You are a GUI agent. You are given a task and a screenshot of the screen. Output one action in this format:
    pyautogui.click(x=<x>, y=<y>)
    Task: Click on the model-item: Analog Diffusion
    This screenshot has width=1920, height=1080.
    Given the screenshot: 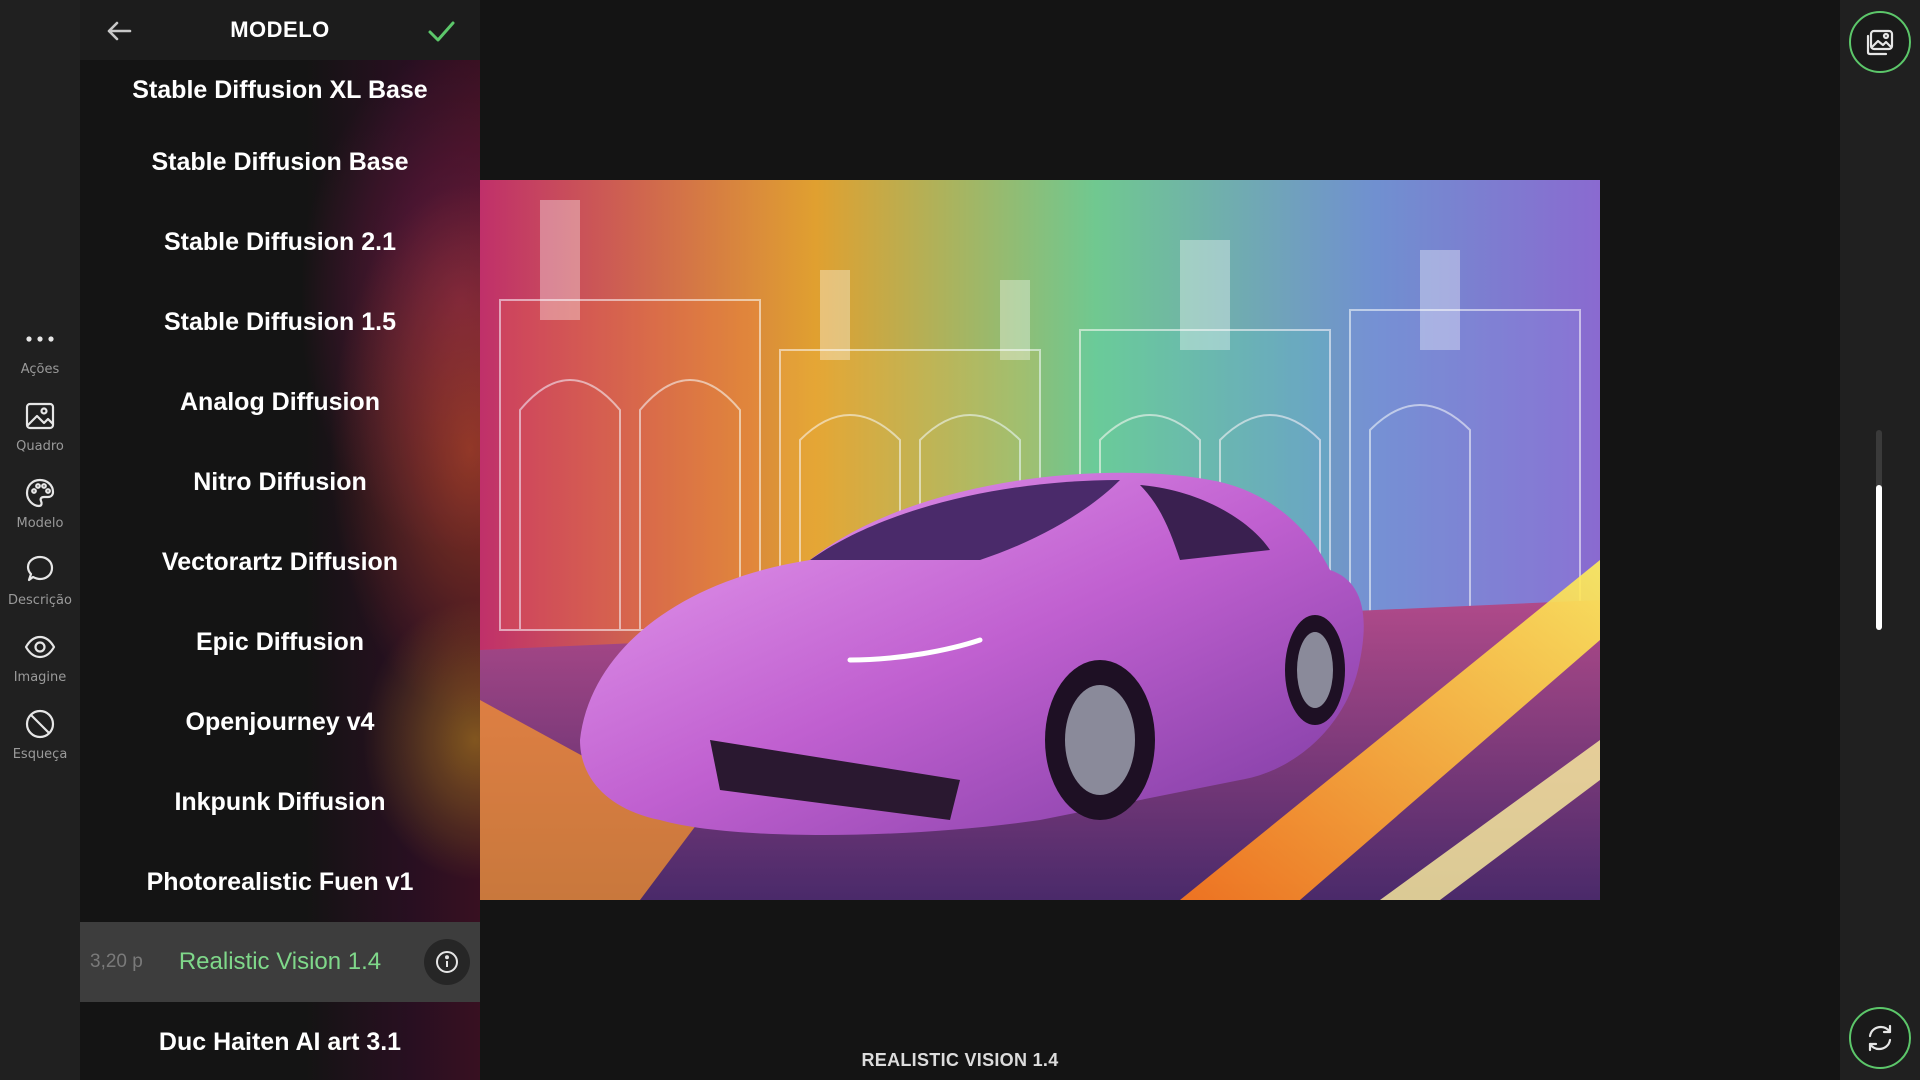 What is the action you would take?
    pyautogui.click(x=280, y=402)
    